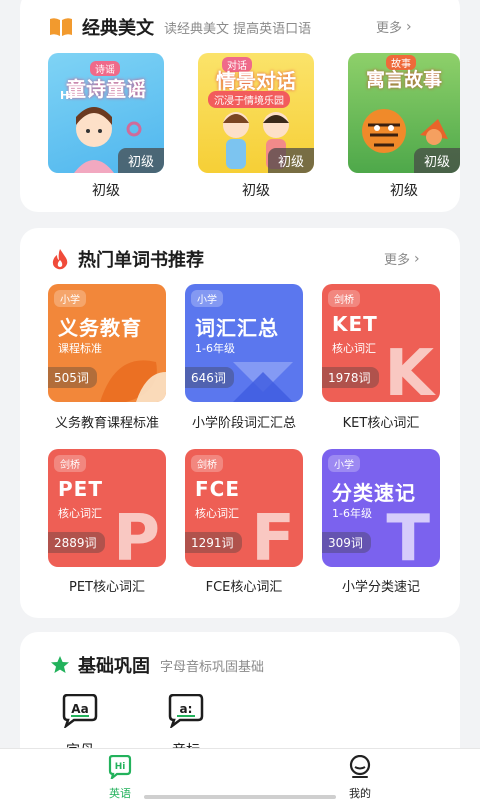  I want to click on phonetic-bubble-icon: a:, so click(186, 711).